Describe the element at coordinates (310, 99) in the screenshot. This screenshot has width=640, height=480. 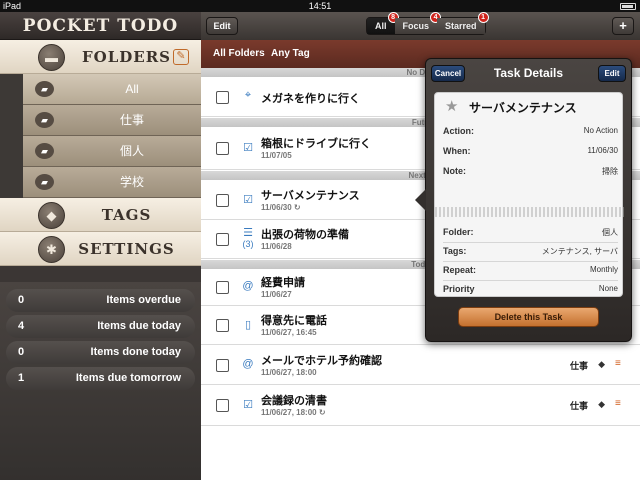
I see `task-title: メガネを作りに行く` at that location.